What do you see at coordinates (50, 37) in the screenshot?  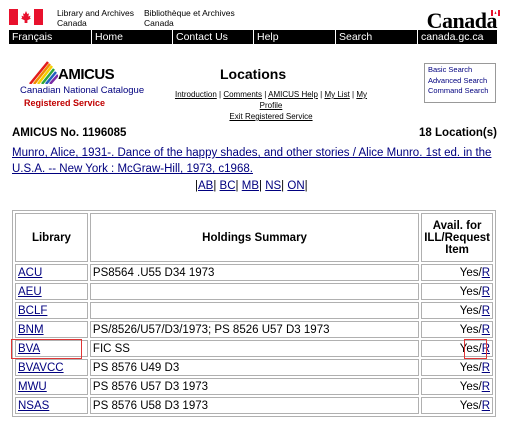 I see `nav-francais: Français` at bounding box center [50, 37].